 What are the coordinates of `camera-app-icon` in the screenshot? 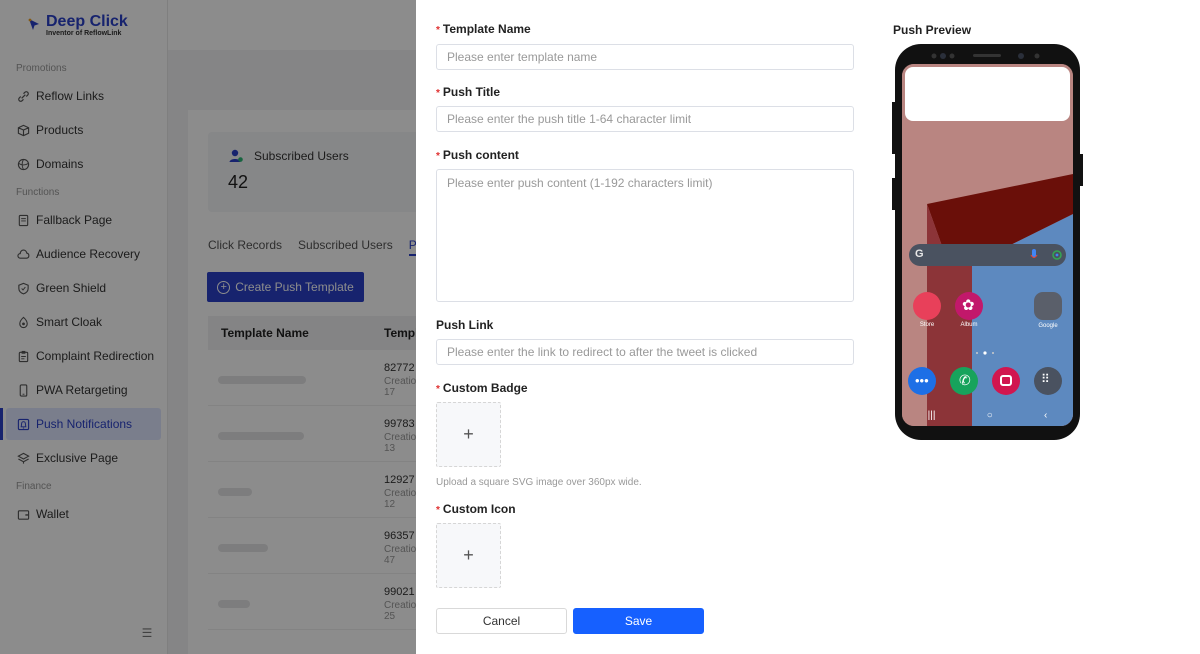 It's located at (1006, 381).